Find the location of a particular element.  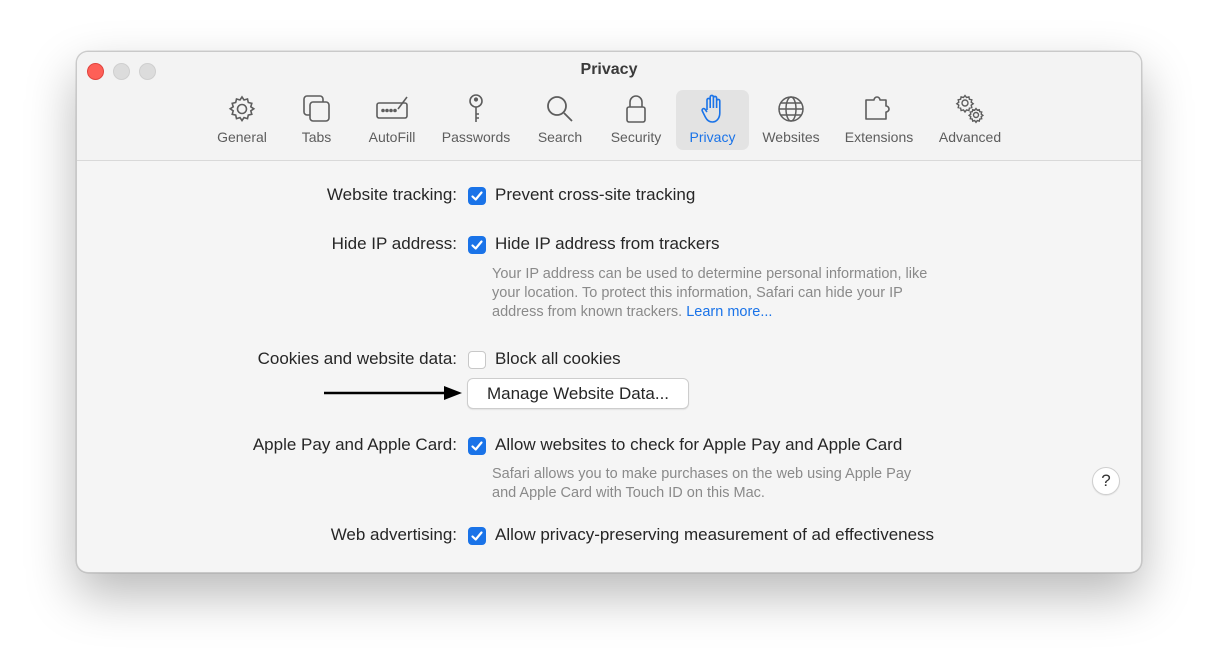

gear-icon is located at coordinates (242, 109).